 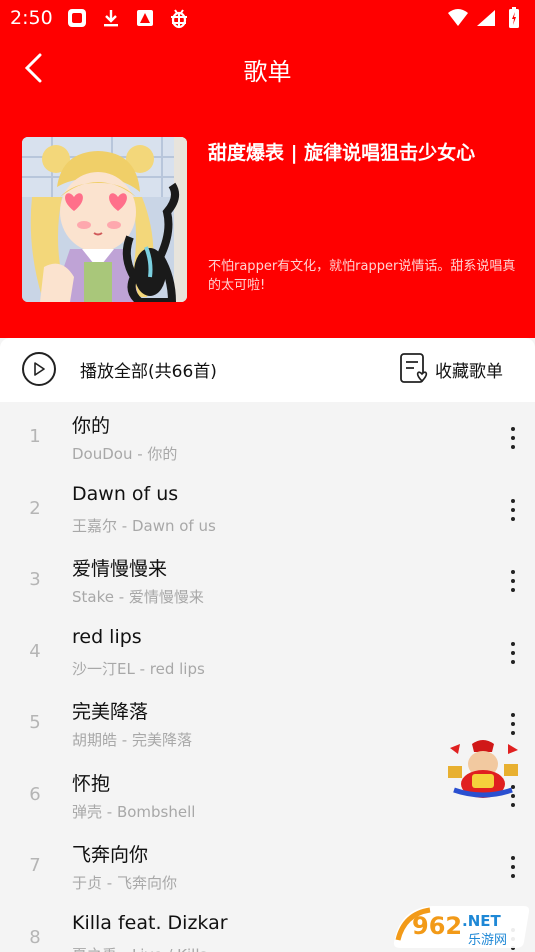 I want to click on action-bar: 播放全部(共66首) 收藏歌单, so click(x=267, y=370).